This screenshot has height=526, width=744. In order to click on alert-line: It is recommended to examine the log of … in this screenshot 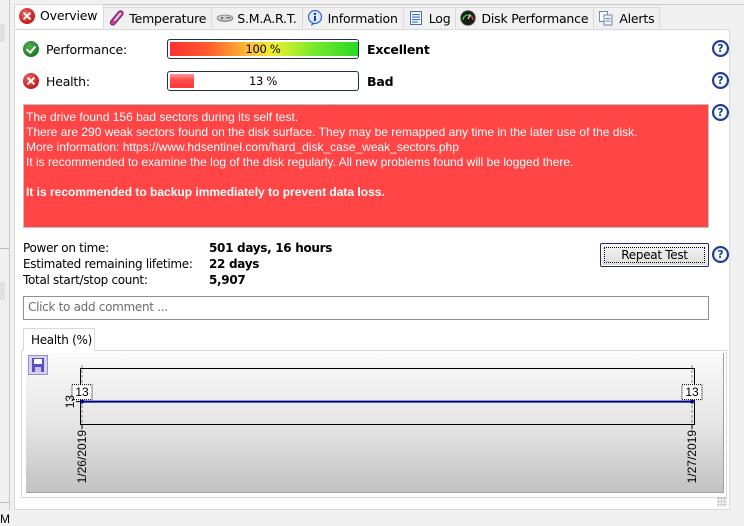, I will do `click(300, 162)`.